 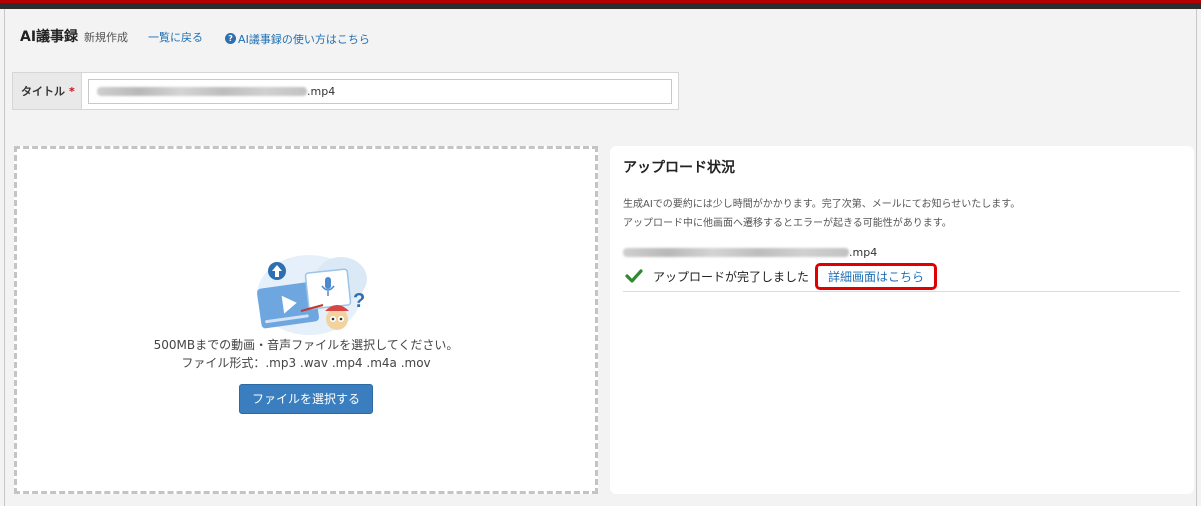 I want to click on help-link: AI議事録の使い方はこちら, so click(x=304, y=39).